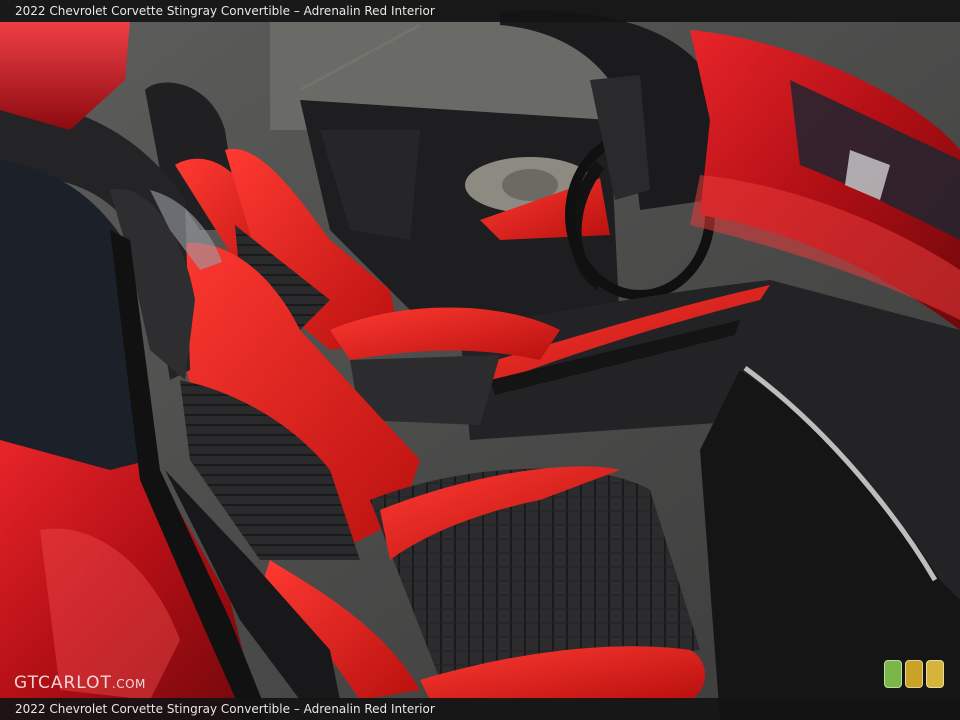  I want to click on badge-square-yellow, so click(935, 674).